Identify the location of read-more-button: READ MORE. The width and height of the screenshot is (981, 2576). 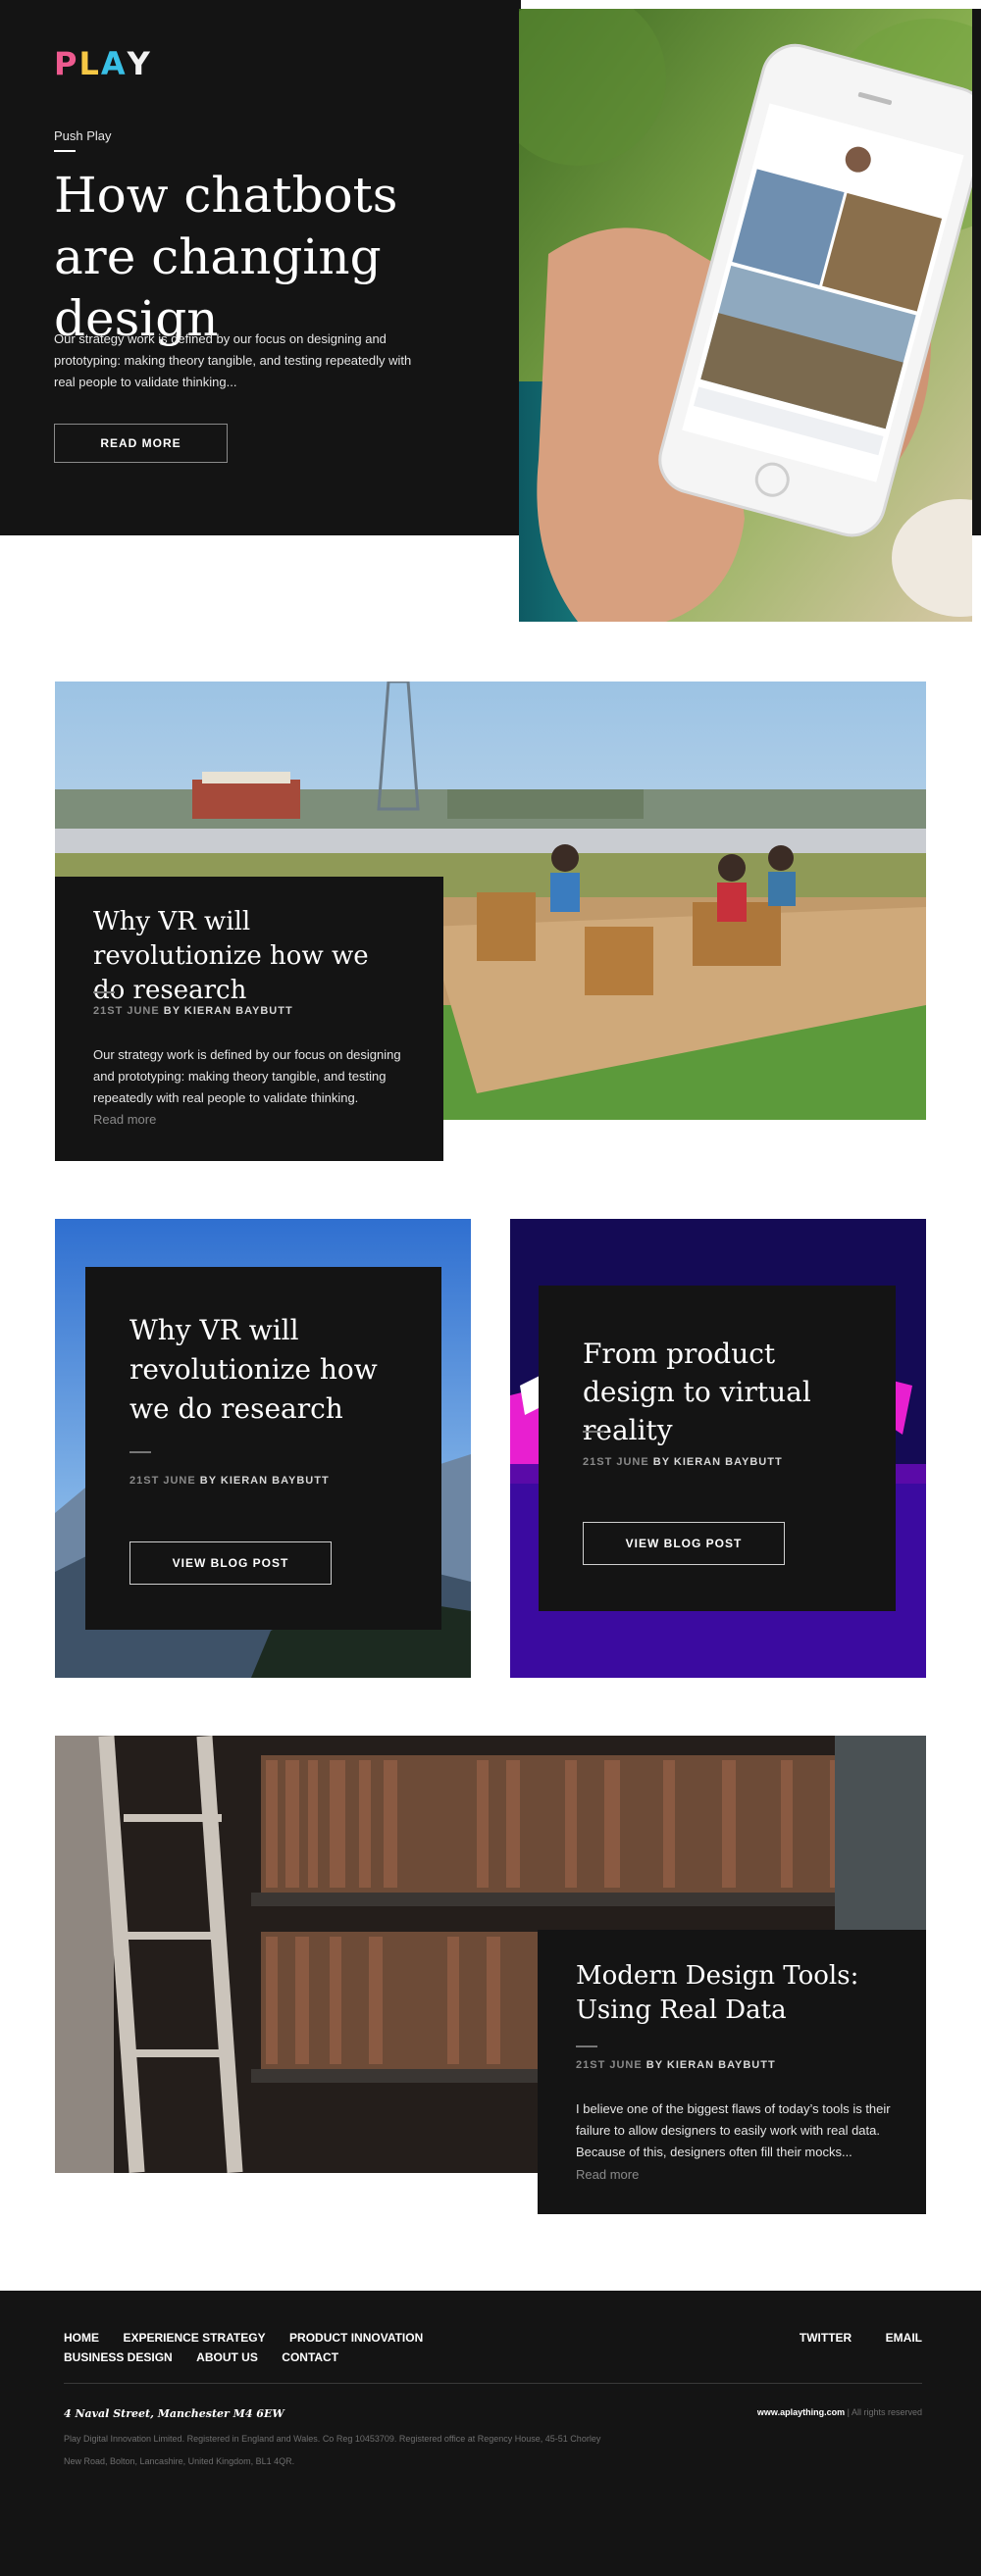
(141, 444).